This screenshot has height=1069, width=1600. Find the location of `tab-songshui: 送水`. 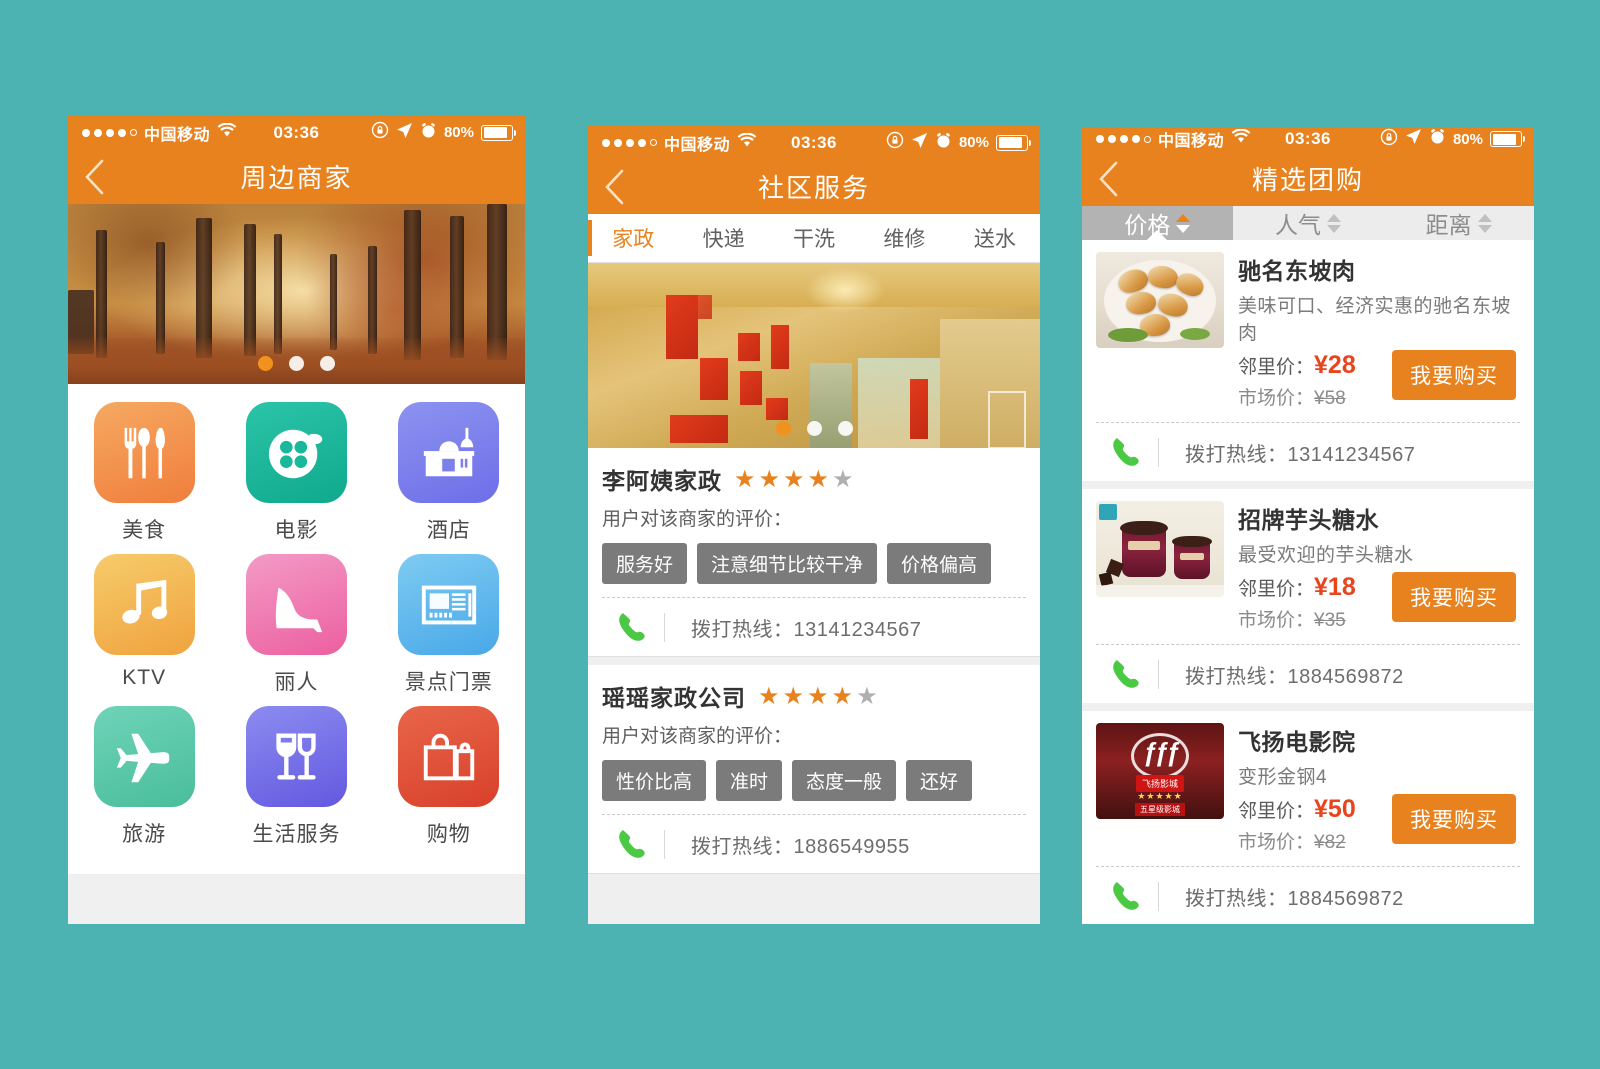

tab-songshui: 送水 is located at coordinates (995, 238).